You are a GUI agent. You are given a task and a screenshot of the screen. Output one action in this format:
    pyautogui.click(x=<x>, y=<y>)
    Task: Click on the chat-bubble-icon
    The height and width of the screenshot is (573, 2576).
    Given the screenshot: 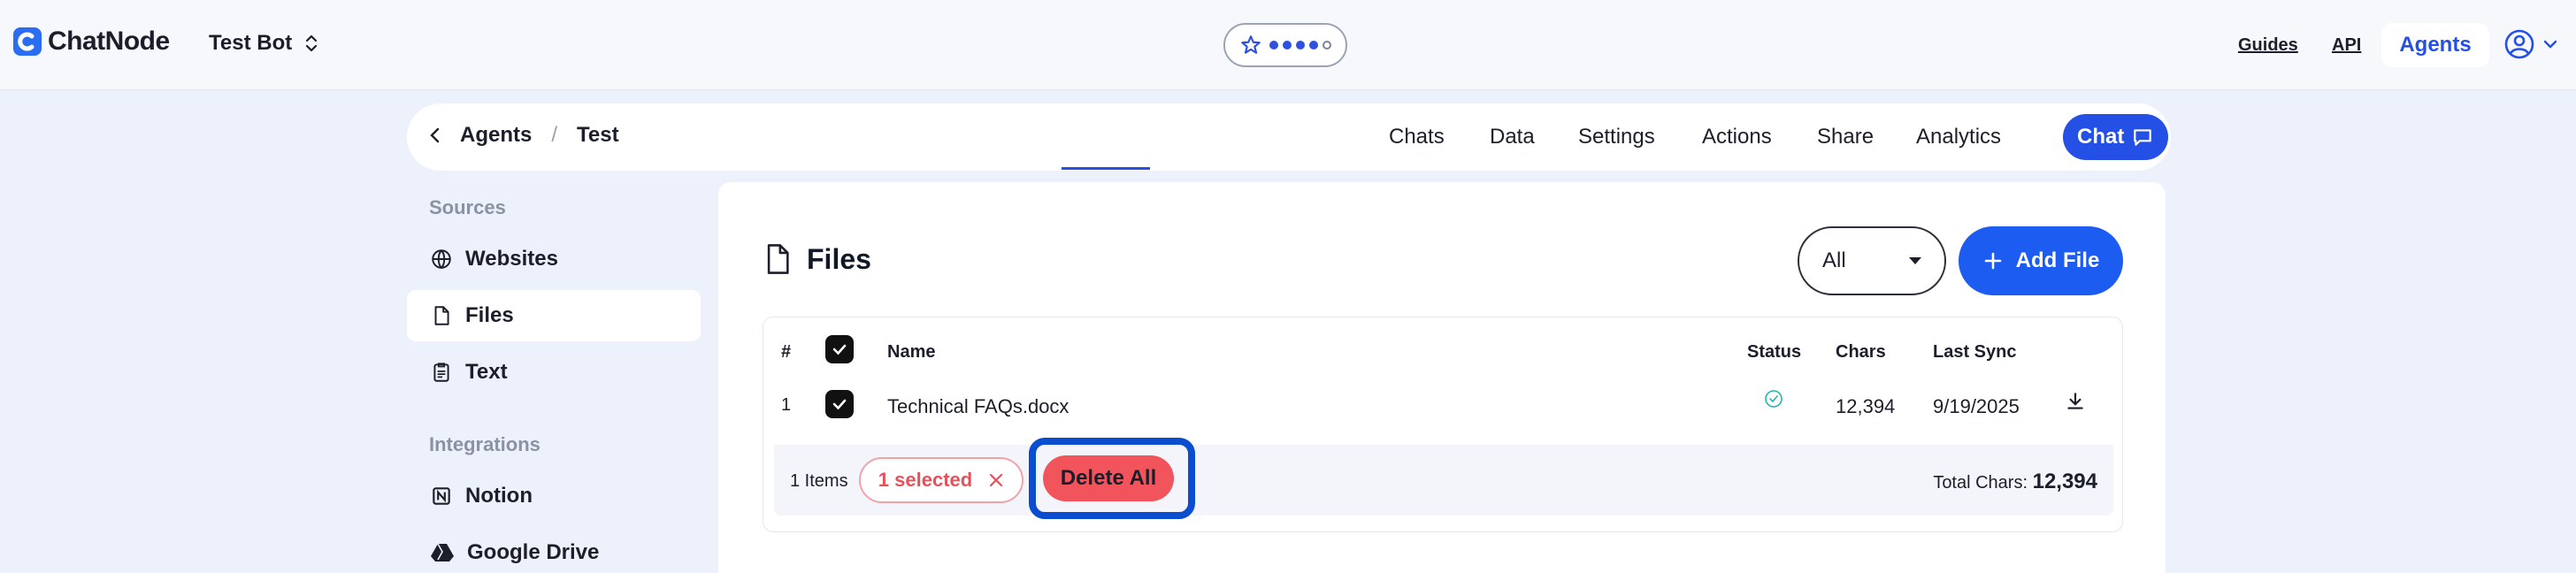 What is the action you would take?
    pyautogui.click(x=2143, y=138)
    